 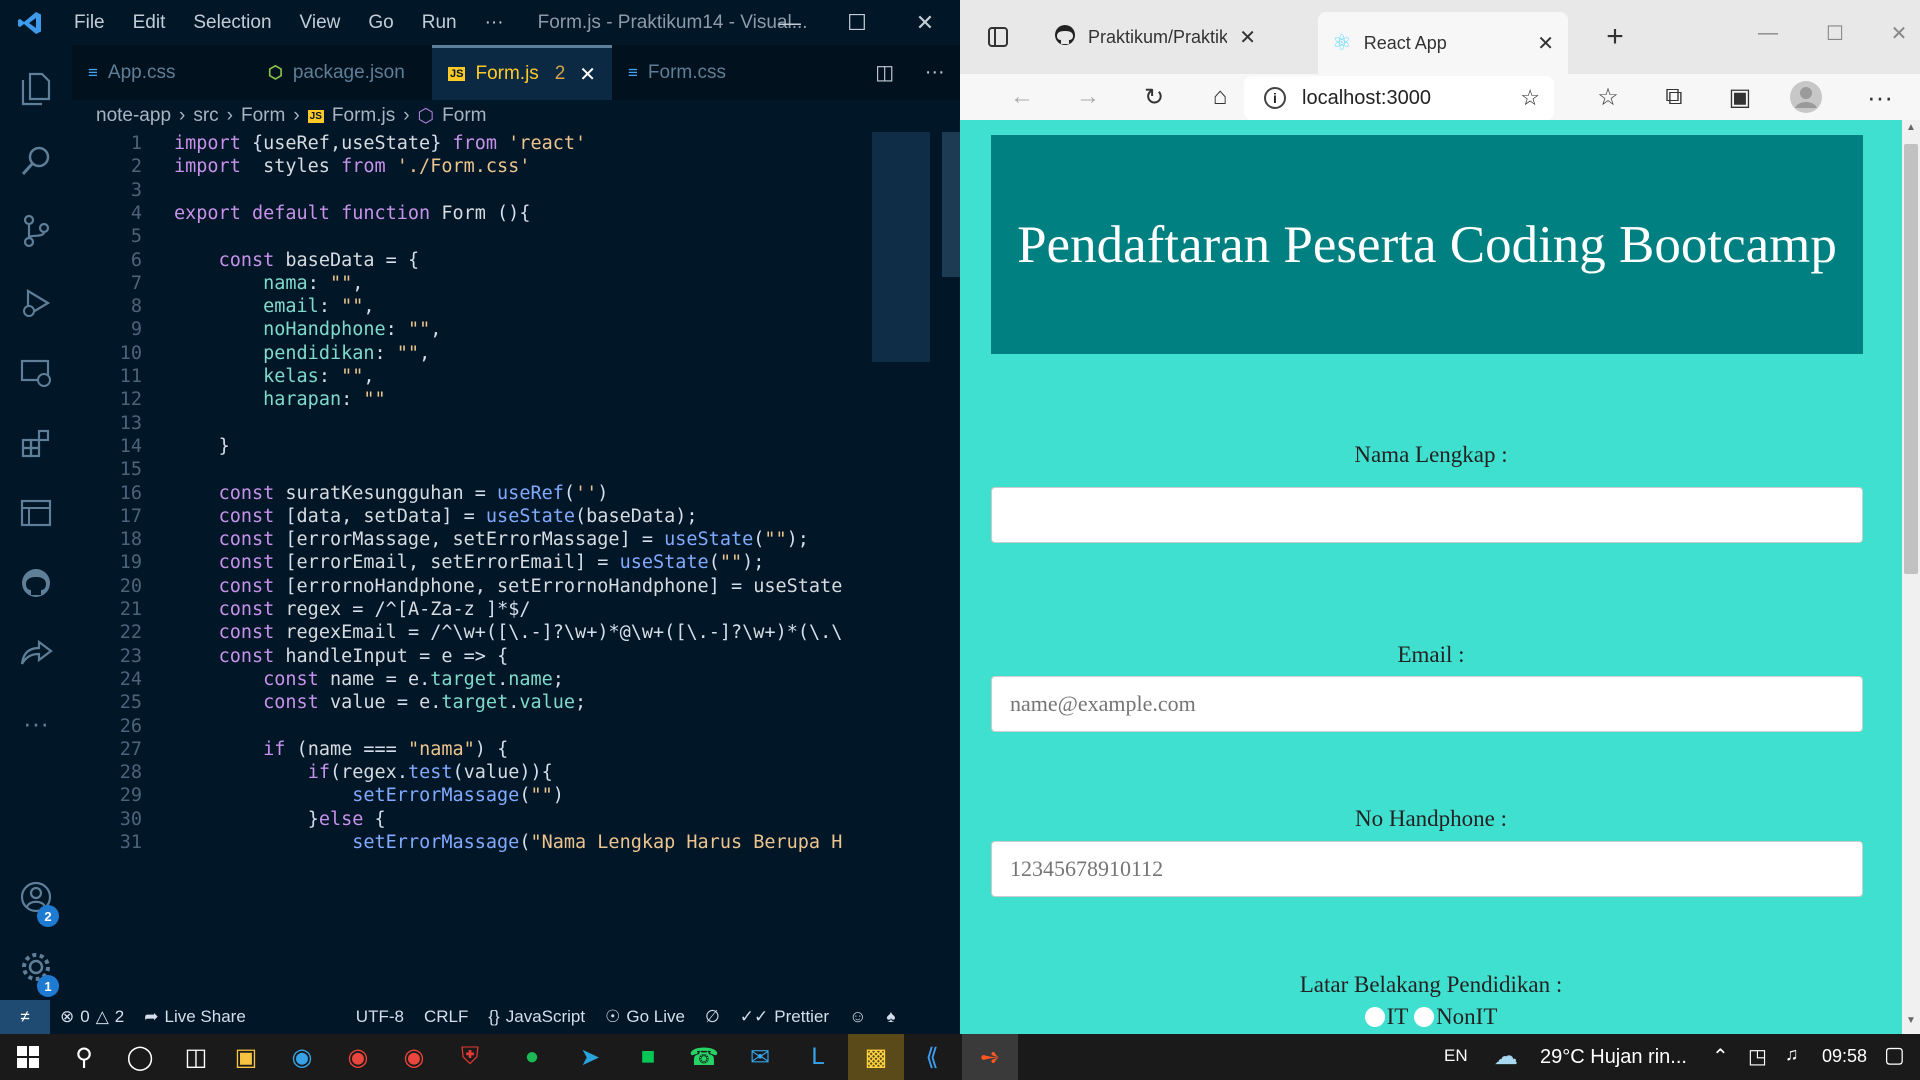 What do you see at coordinates (196, 1057) in the screenshot?
I see `task-view-icon: ◫` at bounding box center [196, 1057].